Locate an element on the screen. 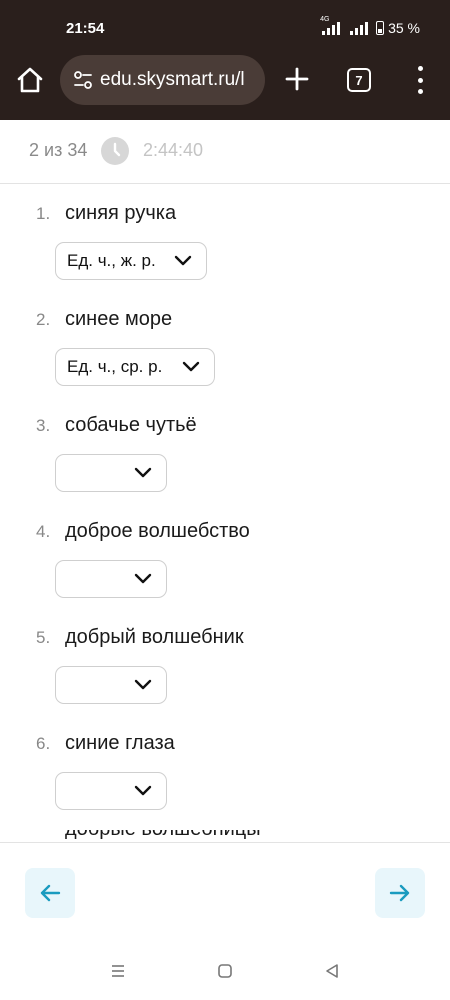 The width and height of the screenshot is (450, 1000). recent-apps-icon is located at coordinates (118, 971).